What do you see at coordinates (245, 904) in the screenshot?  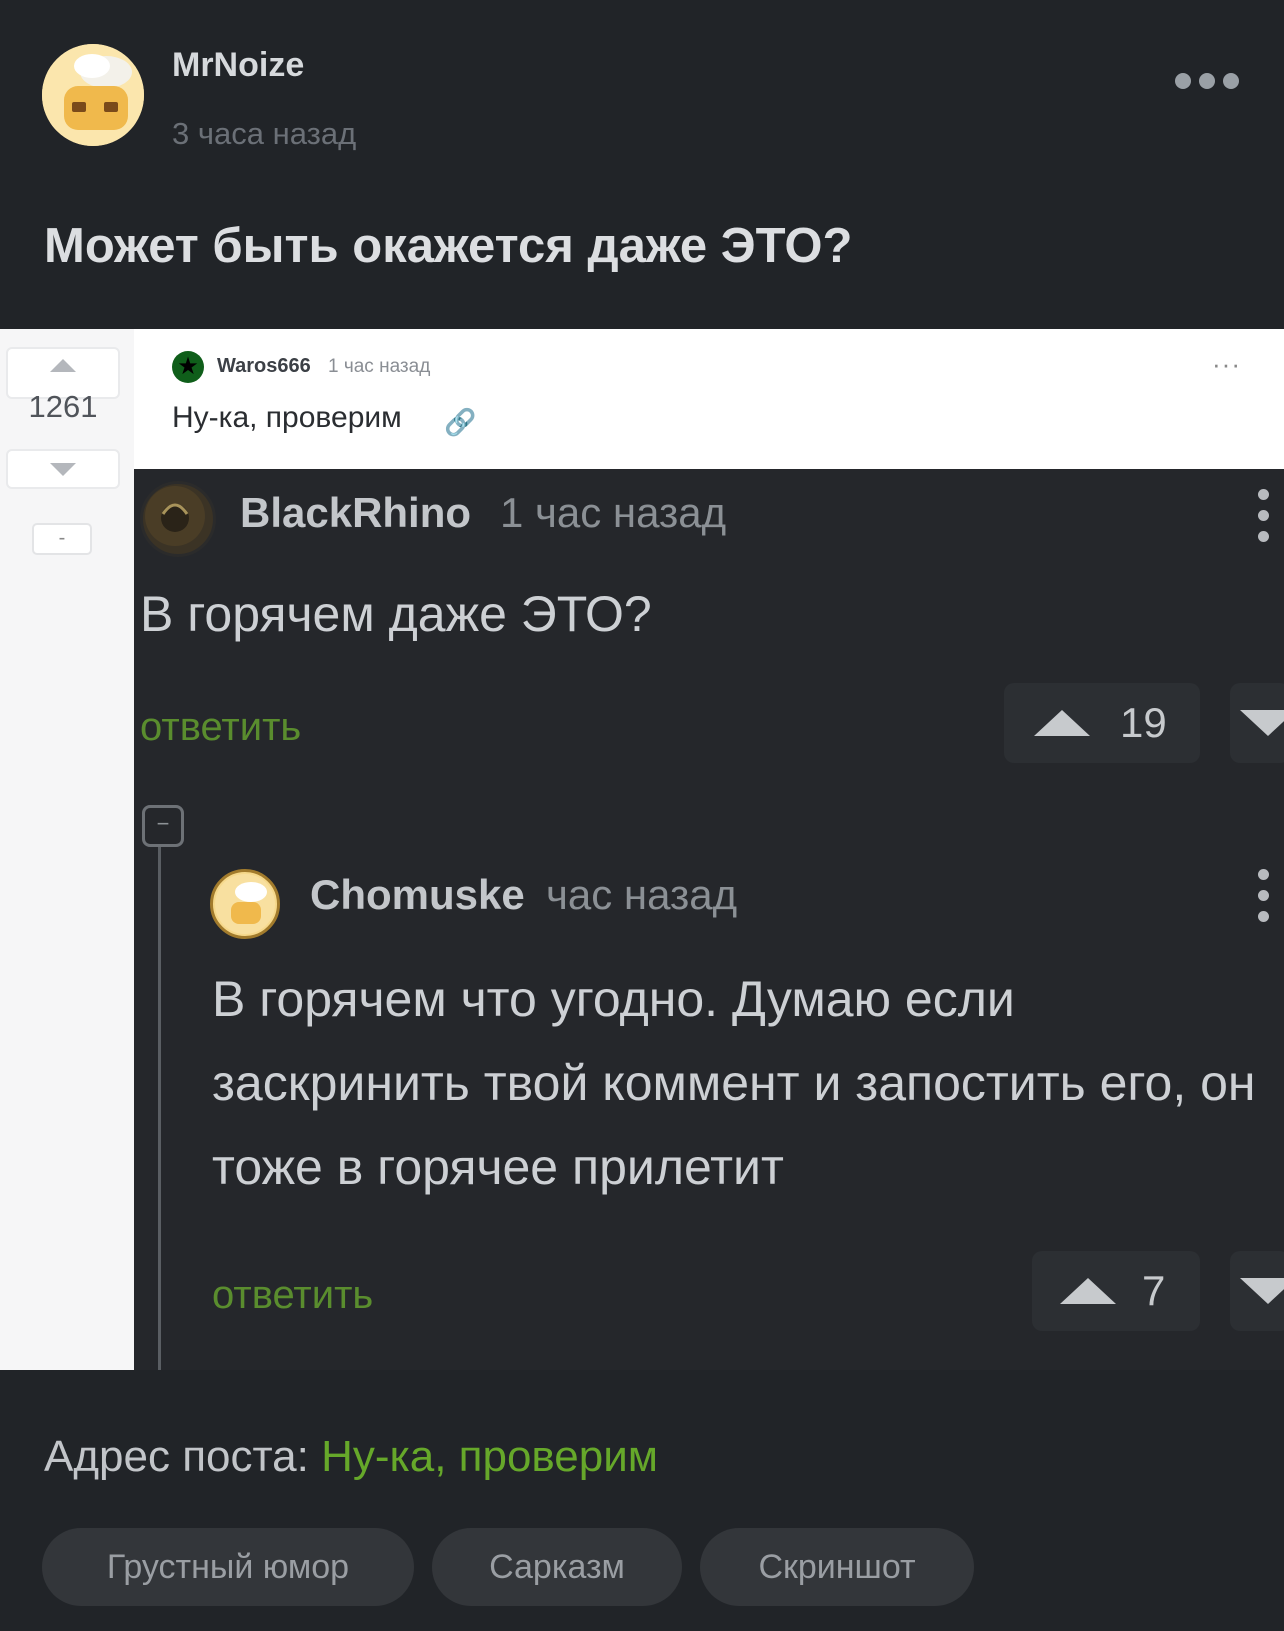 I see `chomuske-avatar` at bounding box center [245, 904].